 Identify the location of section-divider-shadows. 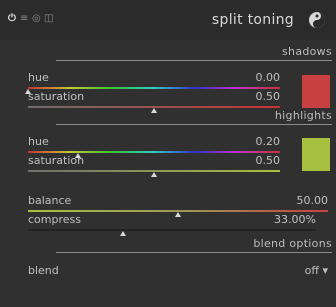
(194, 60).